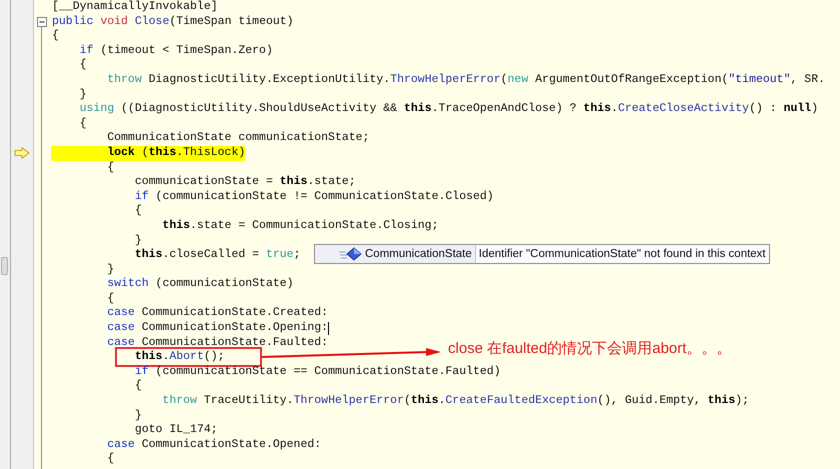 This screenshot has width=840, height=469. I want to click on collapse-icon, so click(42, 21).